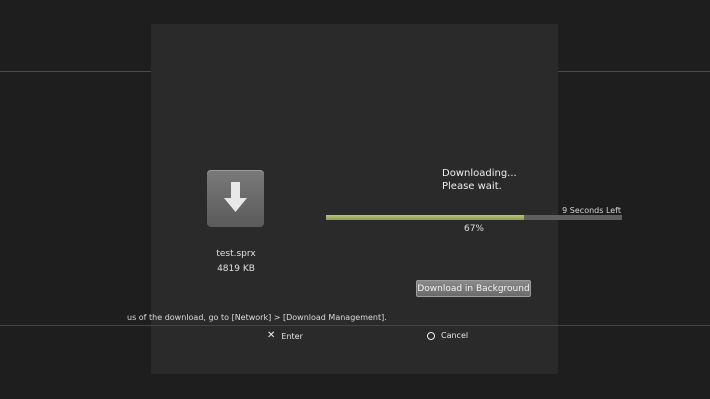  What do you see at coordinates (355, 325) in the screenshot?
I see `footer-divider` at bounding box center [355, 325].